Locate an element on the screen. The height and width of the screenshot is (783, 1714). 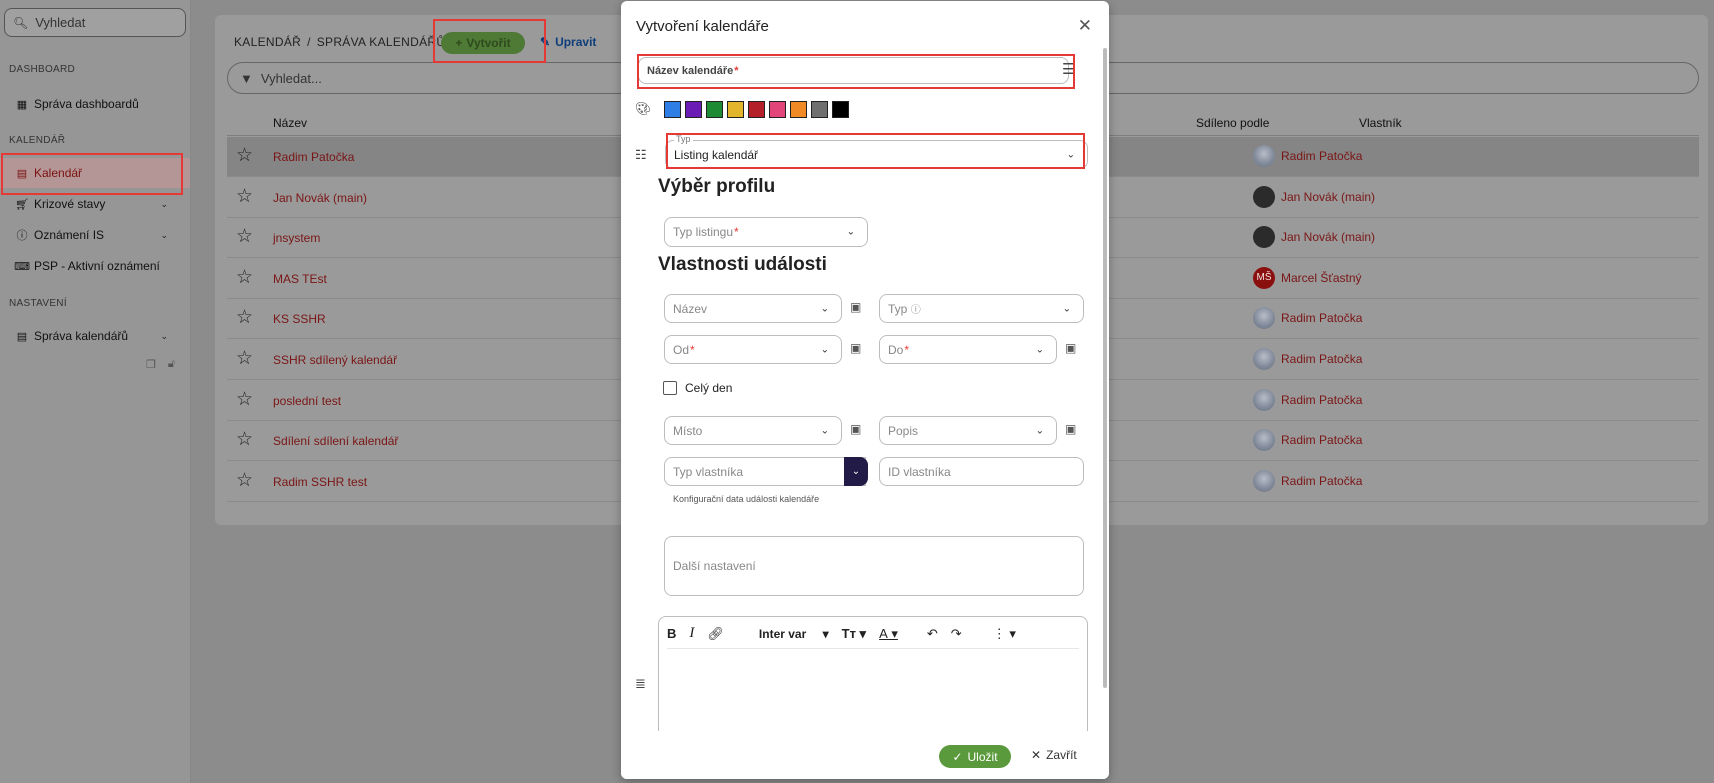
owner-name: Marcel Šťastný is located at coordinates (1321, 277).